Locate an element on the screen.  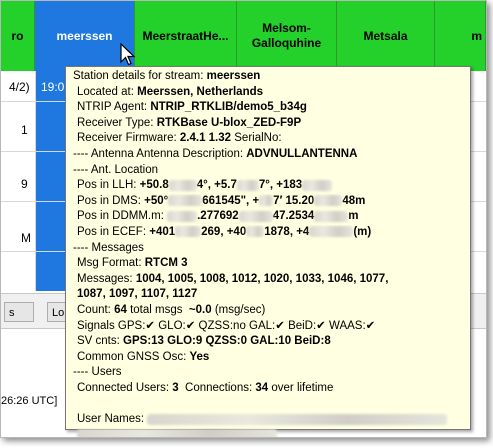
user-names-line: User Names: is located at coordinates (271, 420).